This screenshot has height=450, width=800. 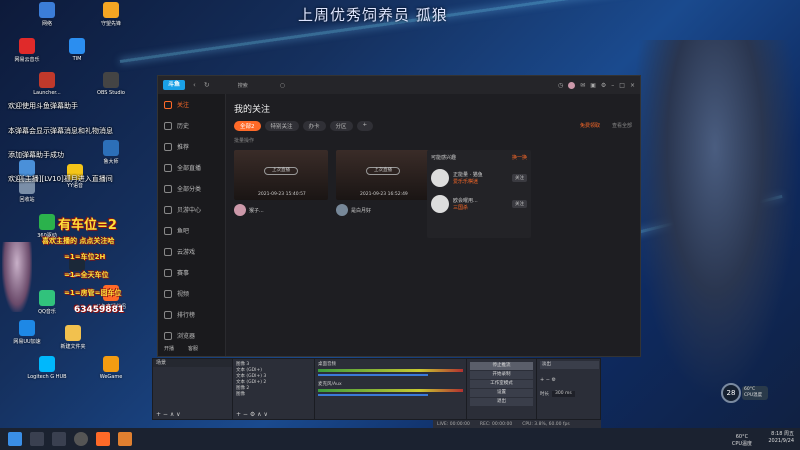 What do you see at coordinates (632, 85) in the screenshot?
I see `close-icon: ×` at bounding box center [632, 85].